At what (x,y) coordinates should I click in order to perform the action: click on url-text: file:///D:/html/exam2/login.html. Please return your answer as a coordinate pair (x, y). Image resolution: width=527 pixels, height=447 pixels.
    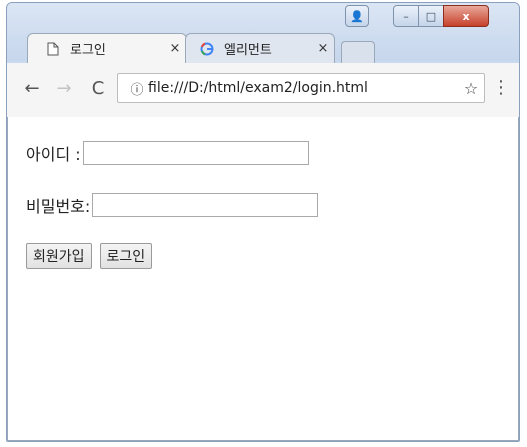
    Looking at the image, I should click on (303, 88).